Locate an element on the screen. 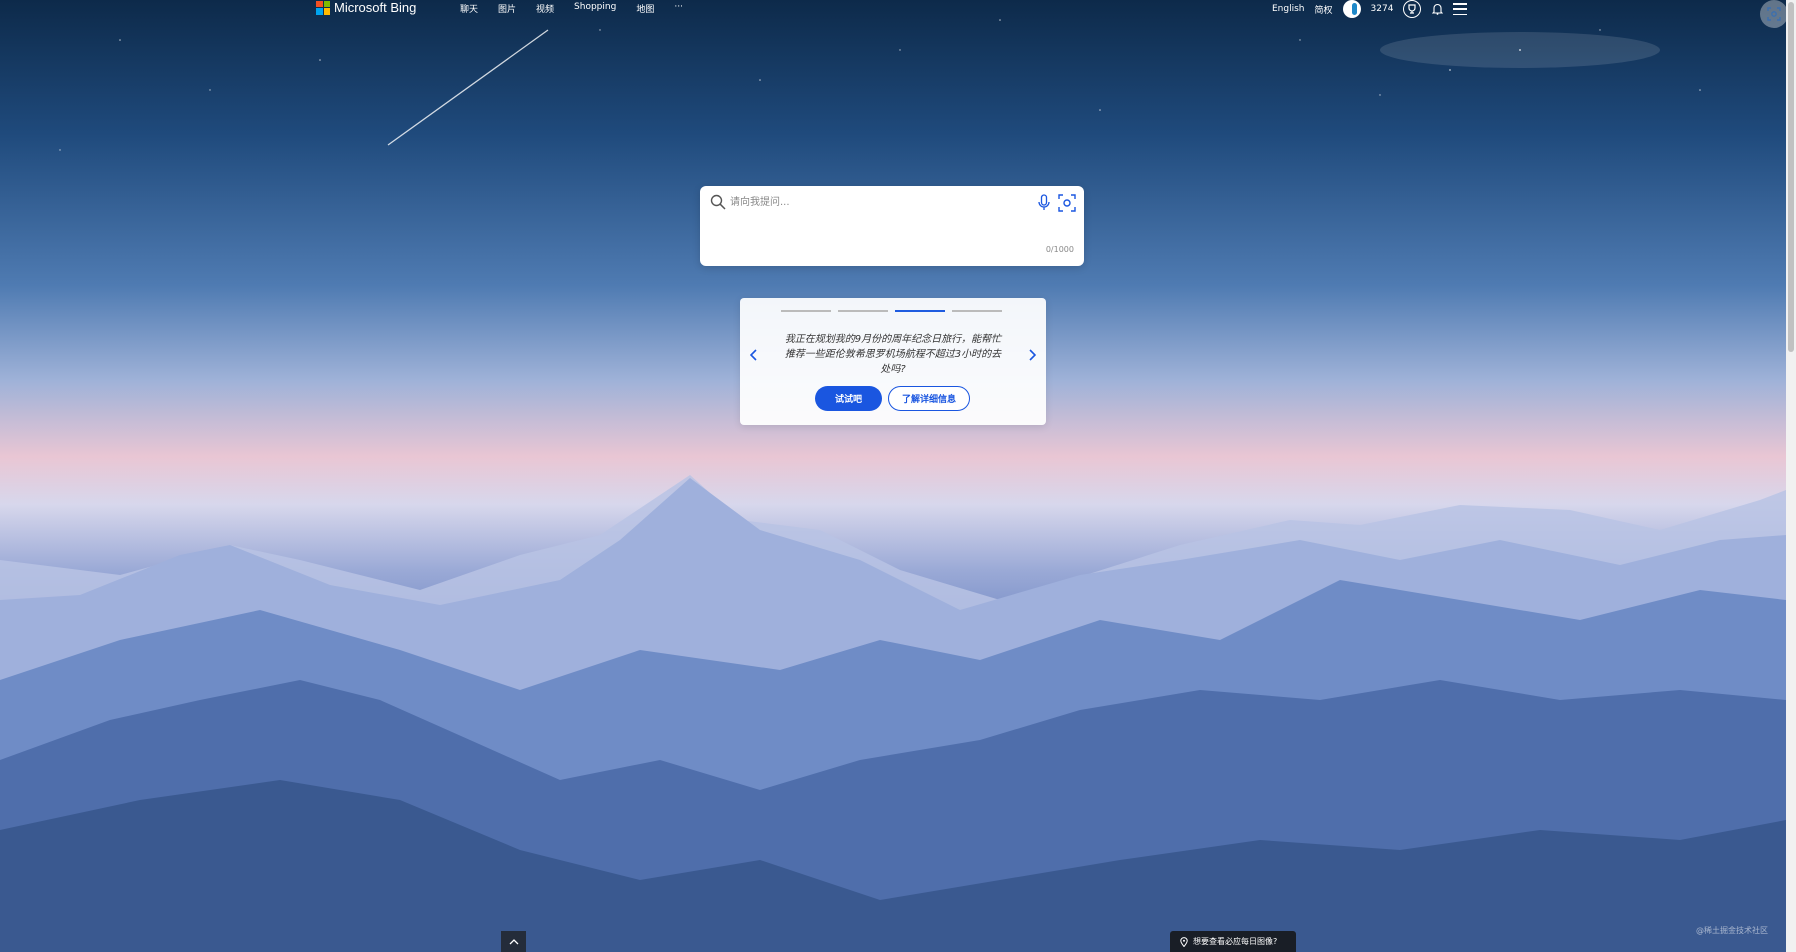 This screenshot has width=1796, height=952. main-nav: 聊天 图片 视频 Shopping 地图 ··· is located at coordinates (571, 8).